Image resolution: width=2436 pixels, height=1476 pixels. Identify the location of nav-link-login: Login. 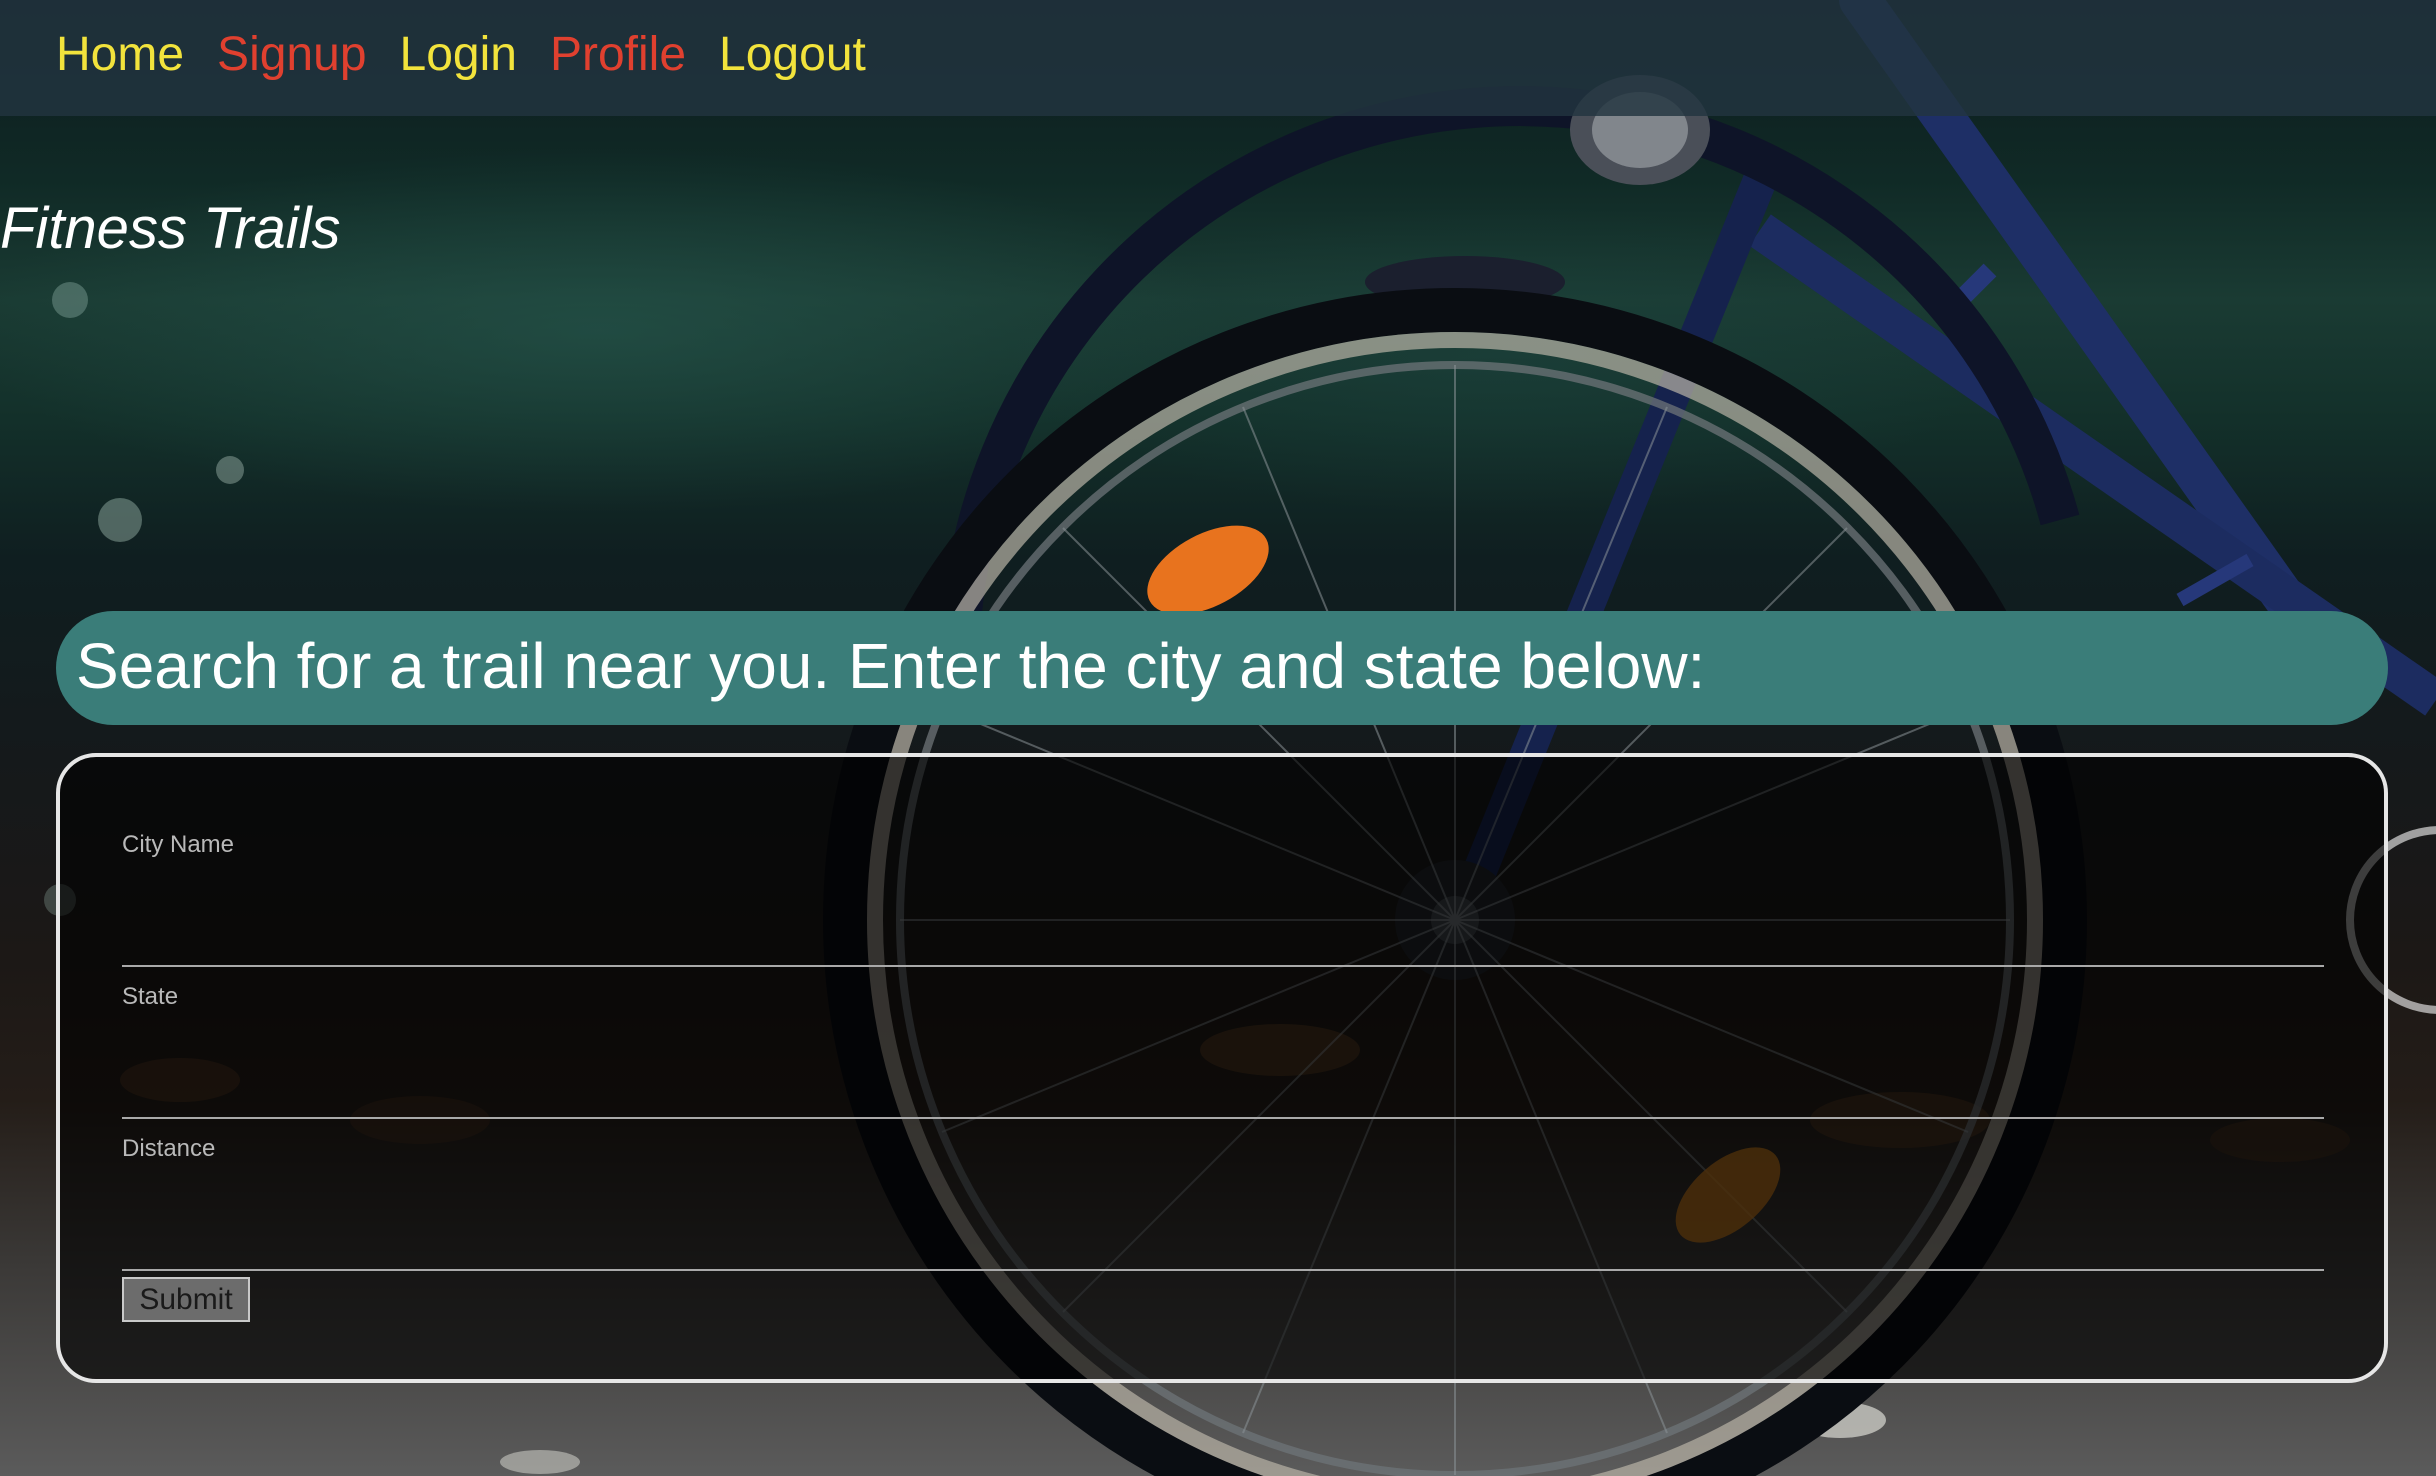
(458, 55).